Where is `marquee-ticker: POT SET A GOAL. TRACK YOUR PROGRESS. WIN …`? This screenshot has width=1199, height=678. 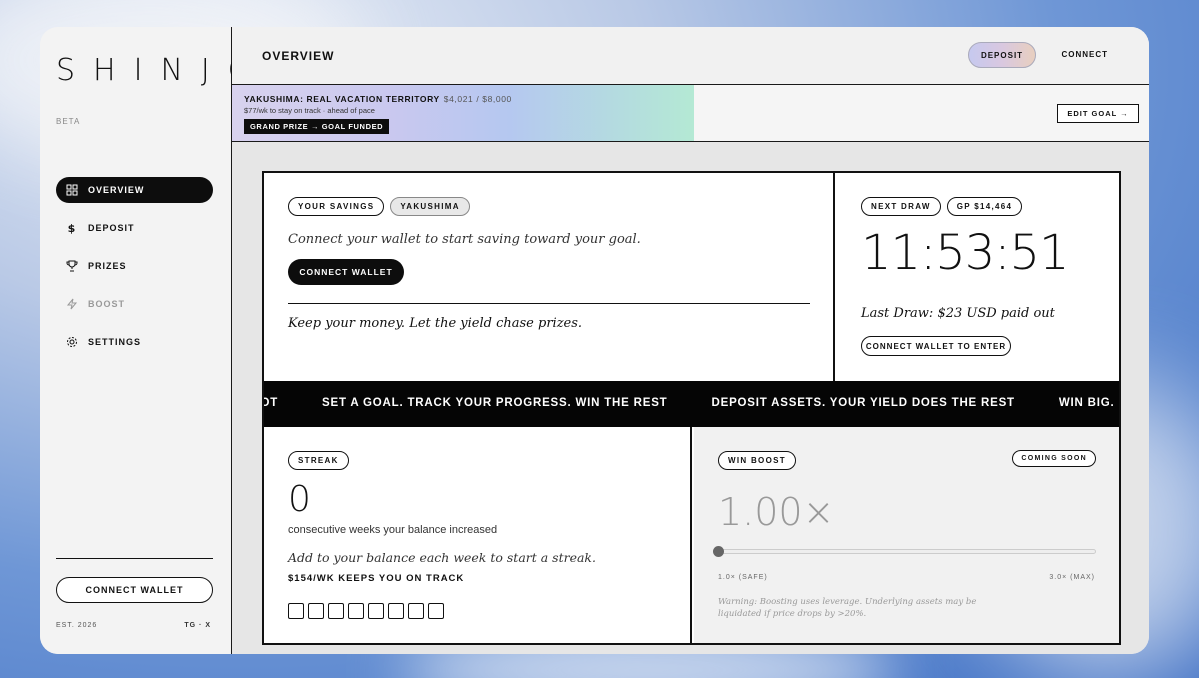
marquee-ticker: POT SET A GOAL. TRACK YOUR PROGRESS. WIN … is located at coordinates (691, 404).